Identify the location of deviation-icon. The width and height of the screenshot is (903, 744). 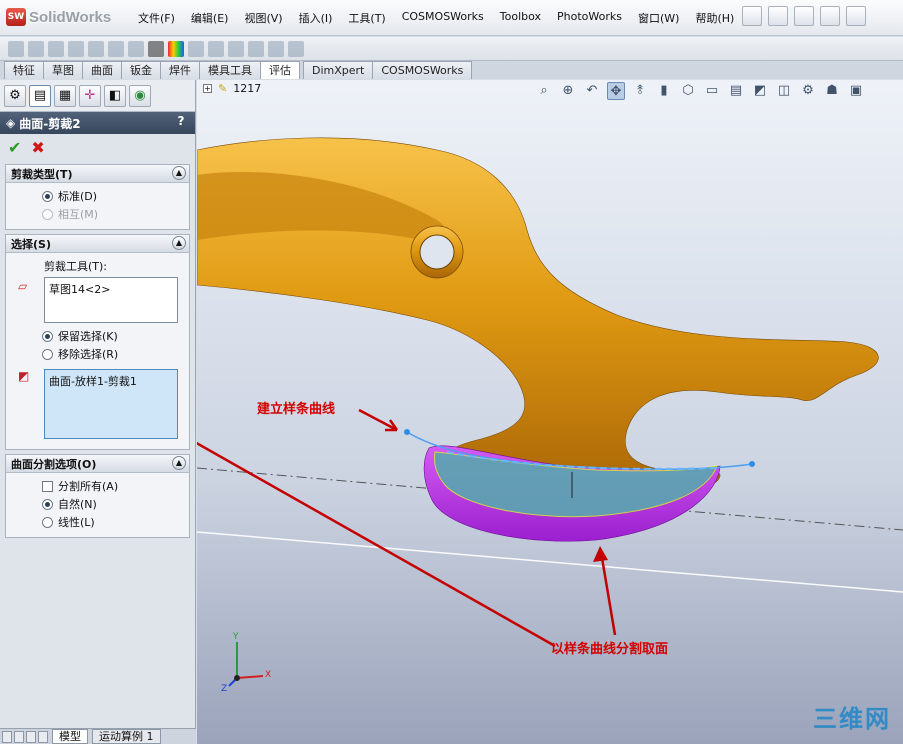
(136, 48).